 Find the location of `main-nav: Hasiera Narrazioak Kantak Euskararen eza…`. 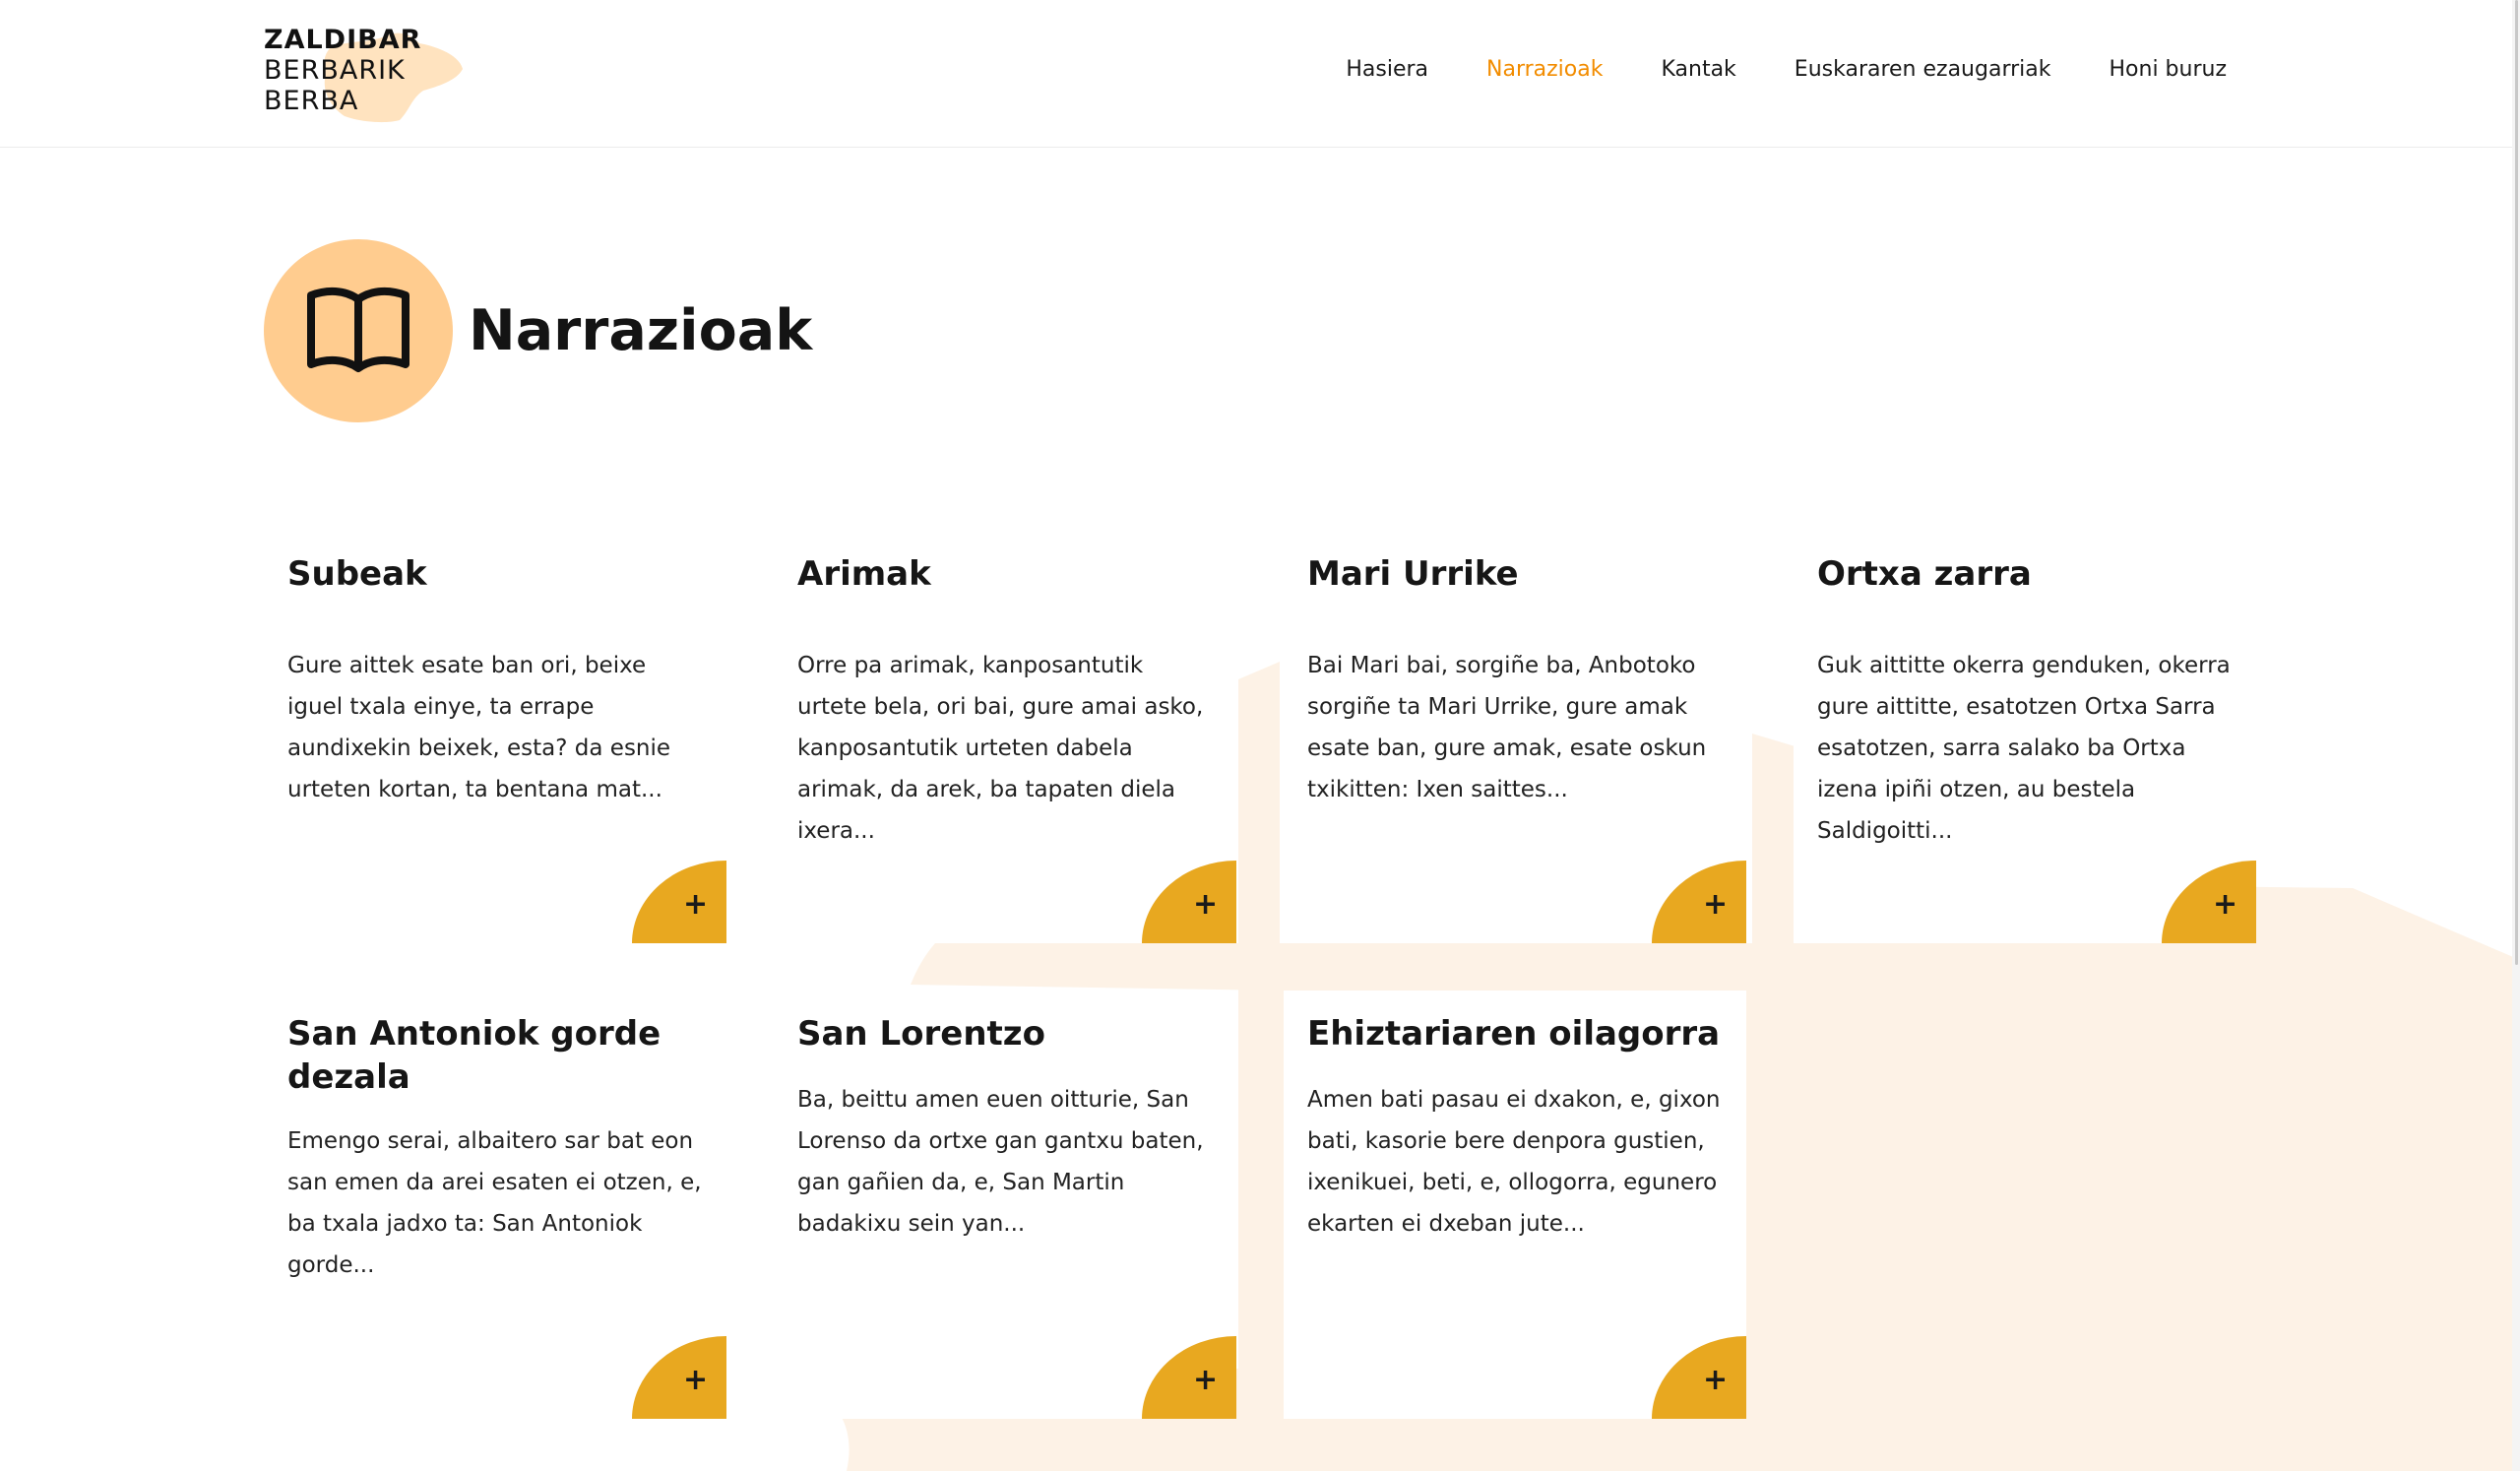

main-nav: Hasiera Narrazioak Kantak Euskararen eza… is located at coordinates (1757, 69).